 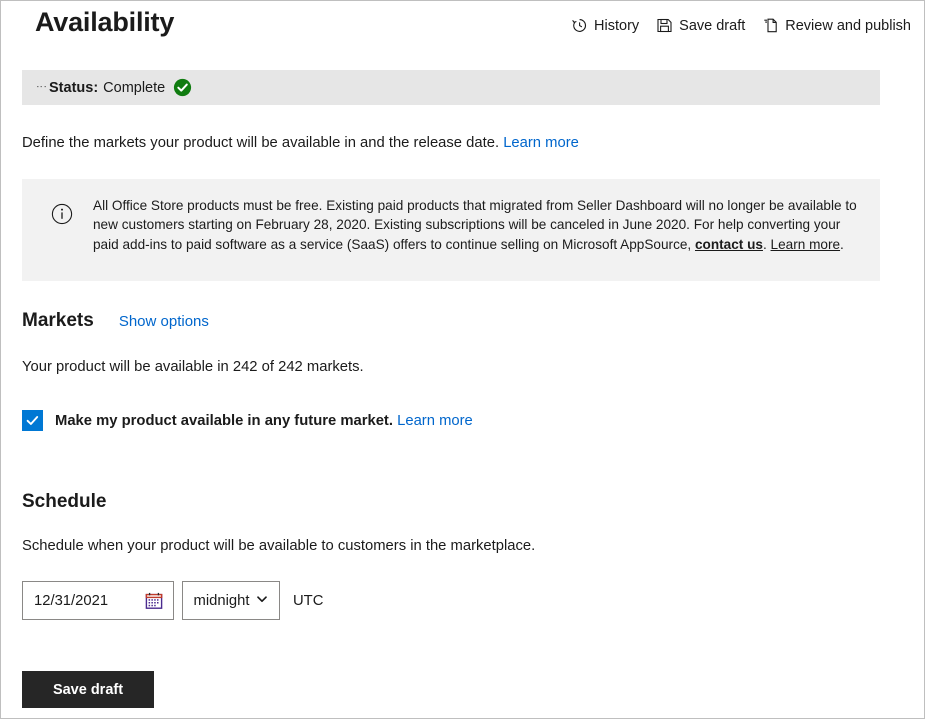 I want to click on header-actions: History Save draft Review and publish, so click(x=741, y=25).